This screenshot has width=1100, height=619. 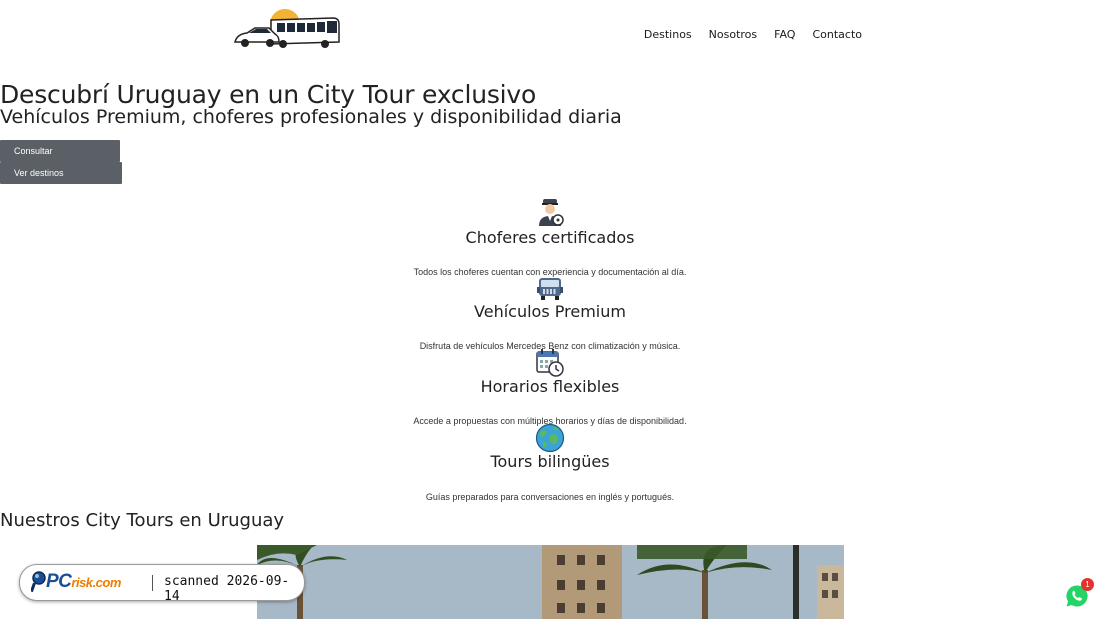 What do you see at coordinates (550, 363) in the screenshot?
I see `calendar-clock-icon` at bounding box center [550, 363].